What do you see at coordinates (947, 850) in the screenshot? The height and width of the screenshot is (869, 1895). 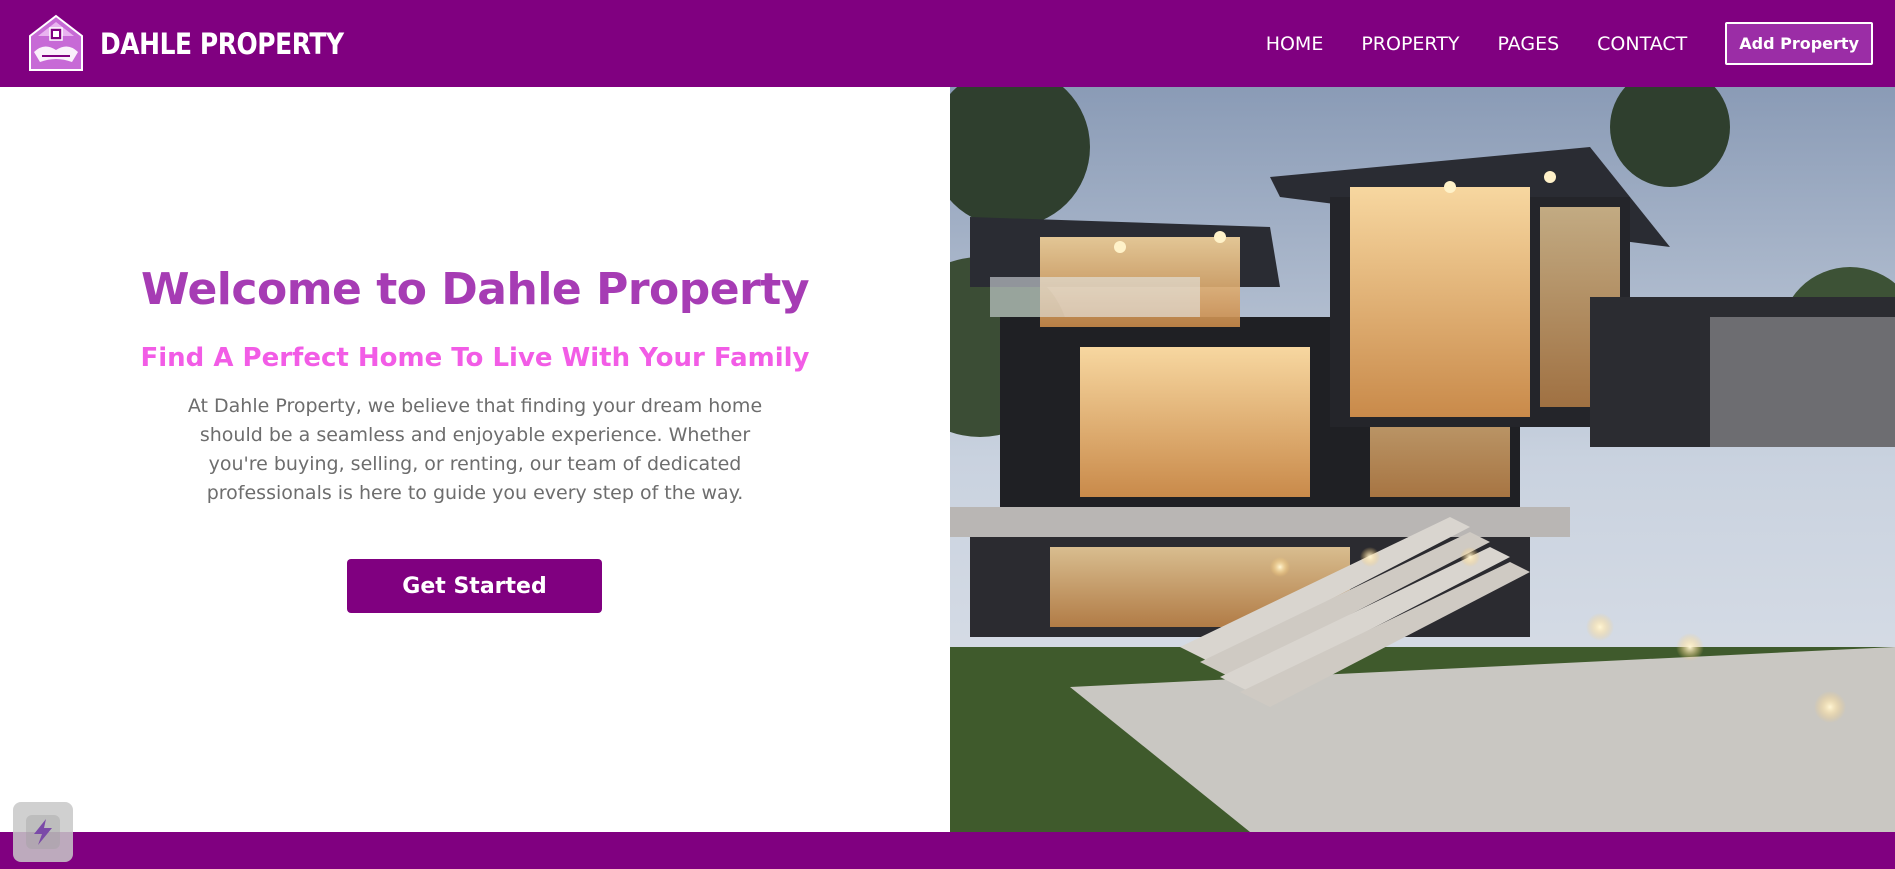 I see `footer-bar` at bounding box center [947, 850].